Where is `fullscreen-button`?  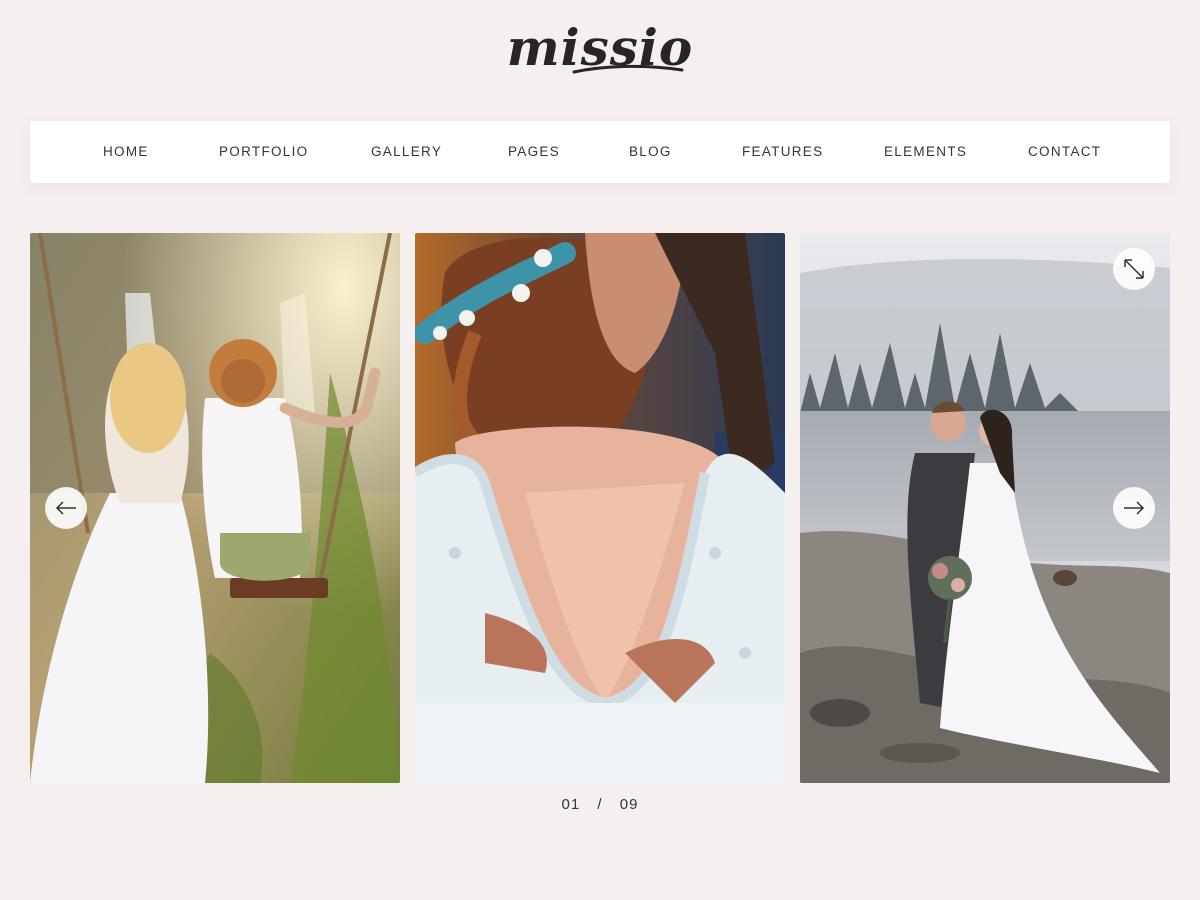 fullscreen-button is located at coordinates (1134, 269).